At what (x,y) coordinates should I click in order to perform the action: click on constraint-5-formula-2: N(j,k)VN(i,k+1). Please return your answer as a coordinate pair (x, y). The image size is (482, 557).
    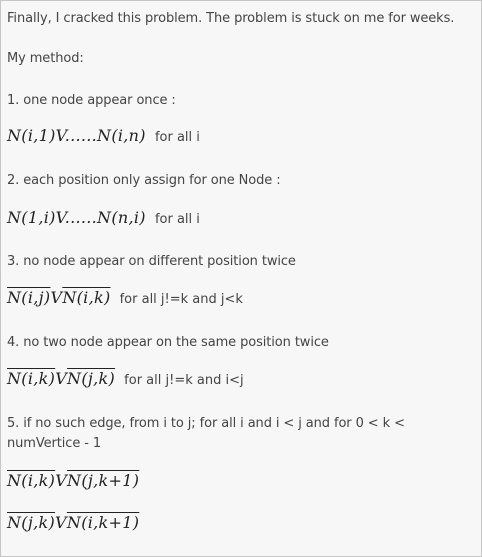
    Looking at the image, I should click on (73, 522).